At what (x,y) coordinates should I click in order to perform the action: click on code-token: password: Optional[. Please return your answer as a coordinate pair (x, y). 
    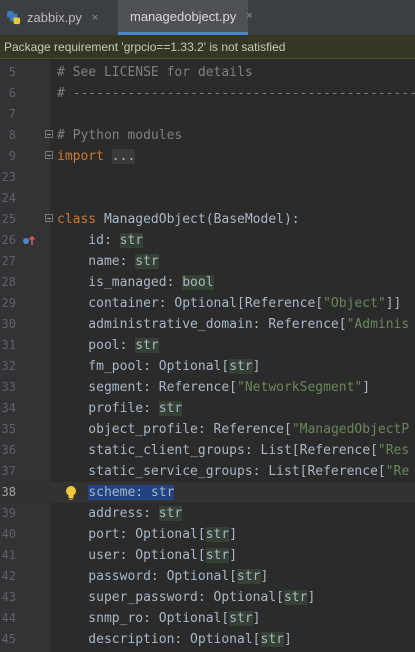
    Looking at the image, I should click on (147, 576).